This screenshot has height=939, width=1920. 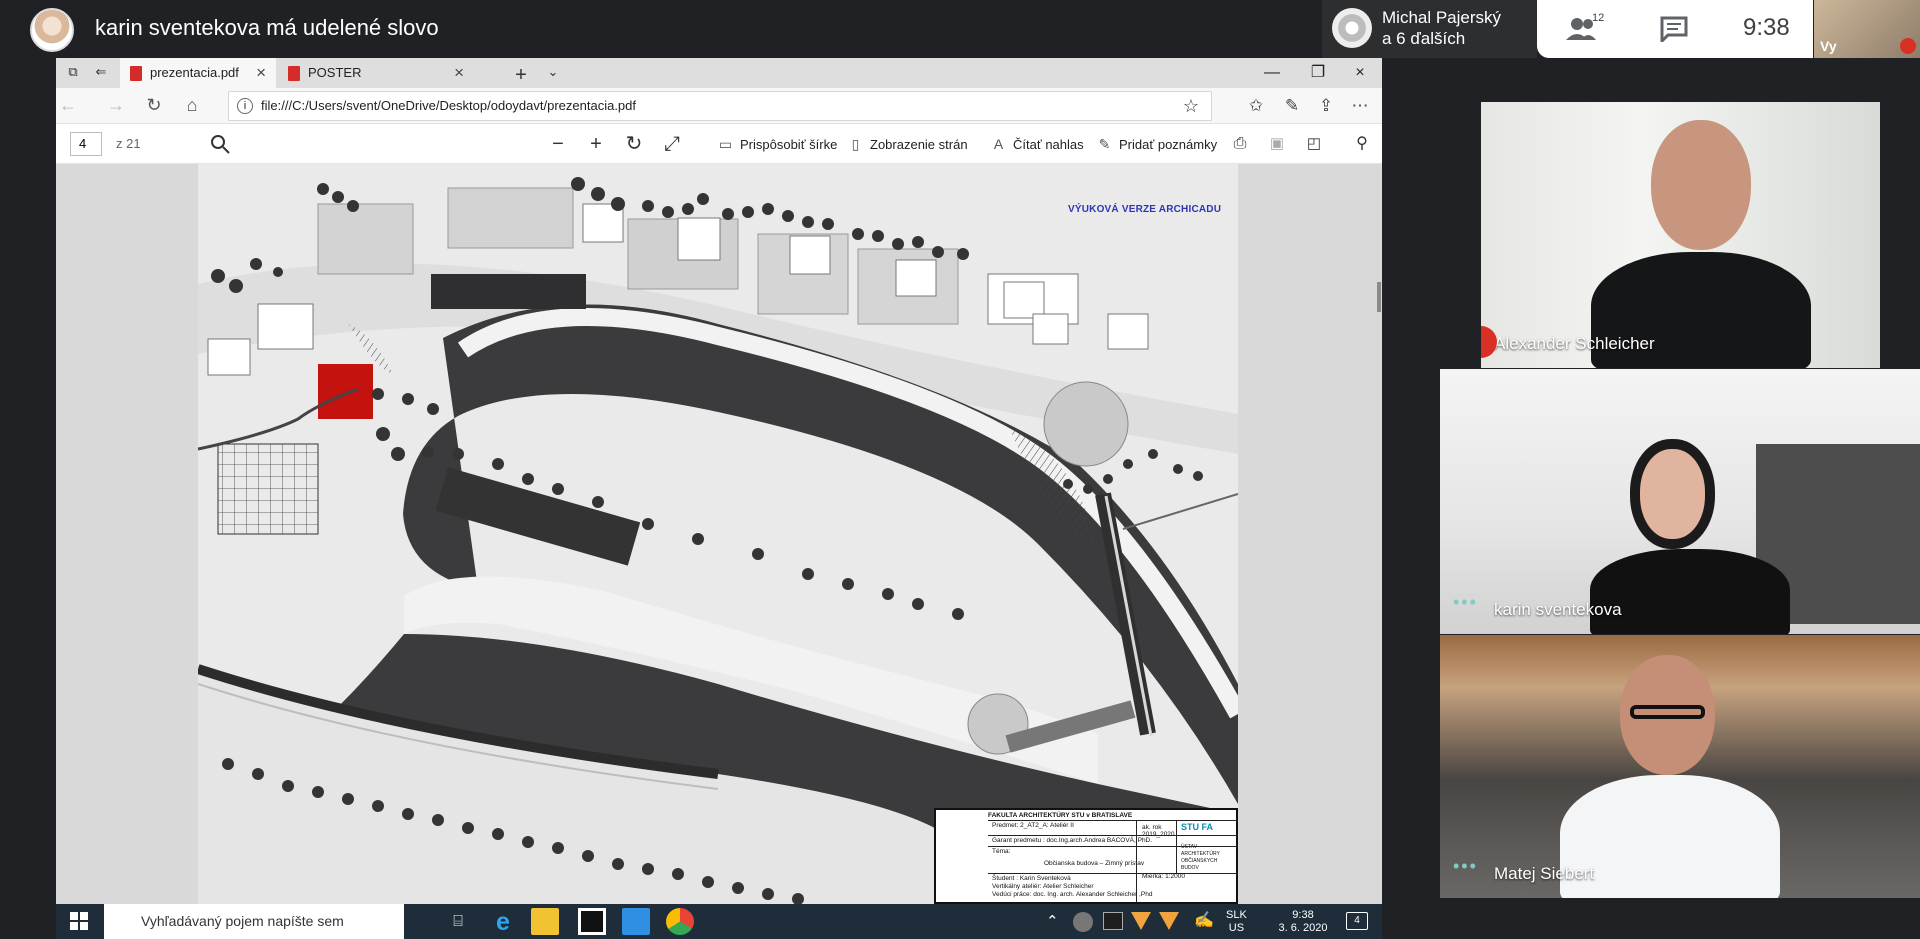 I want to click on meeting-clock: 9:38, so click(x=1766, y=27).